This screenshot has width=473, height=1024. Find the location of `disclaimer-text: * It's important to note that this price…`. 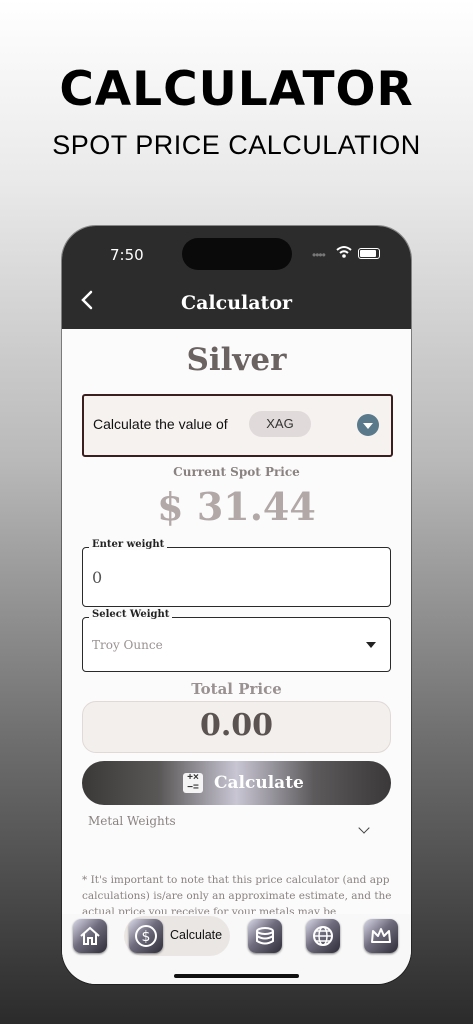

disclaimer-text: * It's important to note that this price… is located at coordinates (237, 894).